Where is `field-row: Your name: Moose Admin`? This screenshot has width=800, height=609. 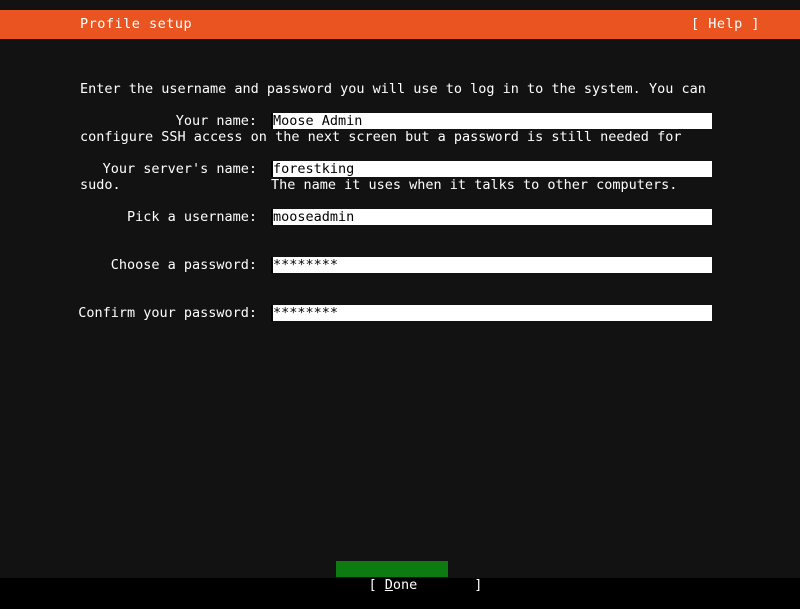
field-row: Your name: Moose Admin is located at coordinates (400, 121).